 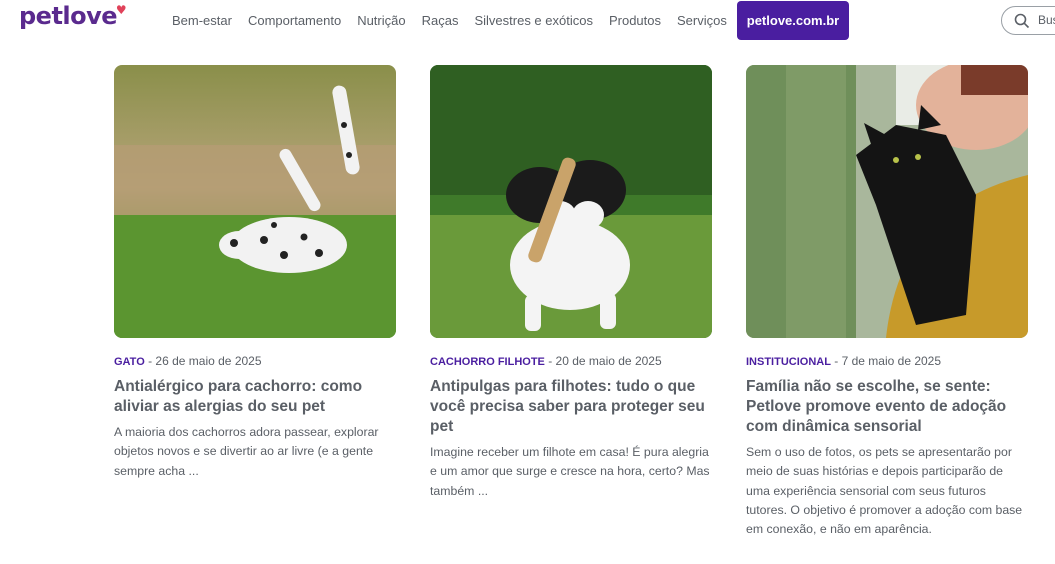 What do you see at coordinates (129, 362) in the screenshot?
I see `article-category: GATO` at bounding box center [129, 362].